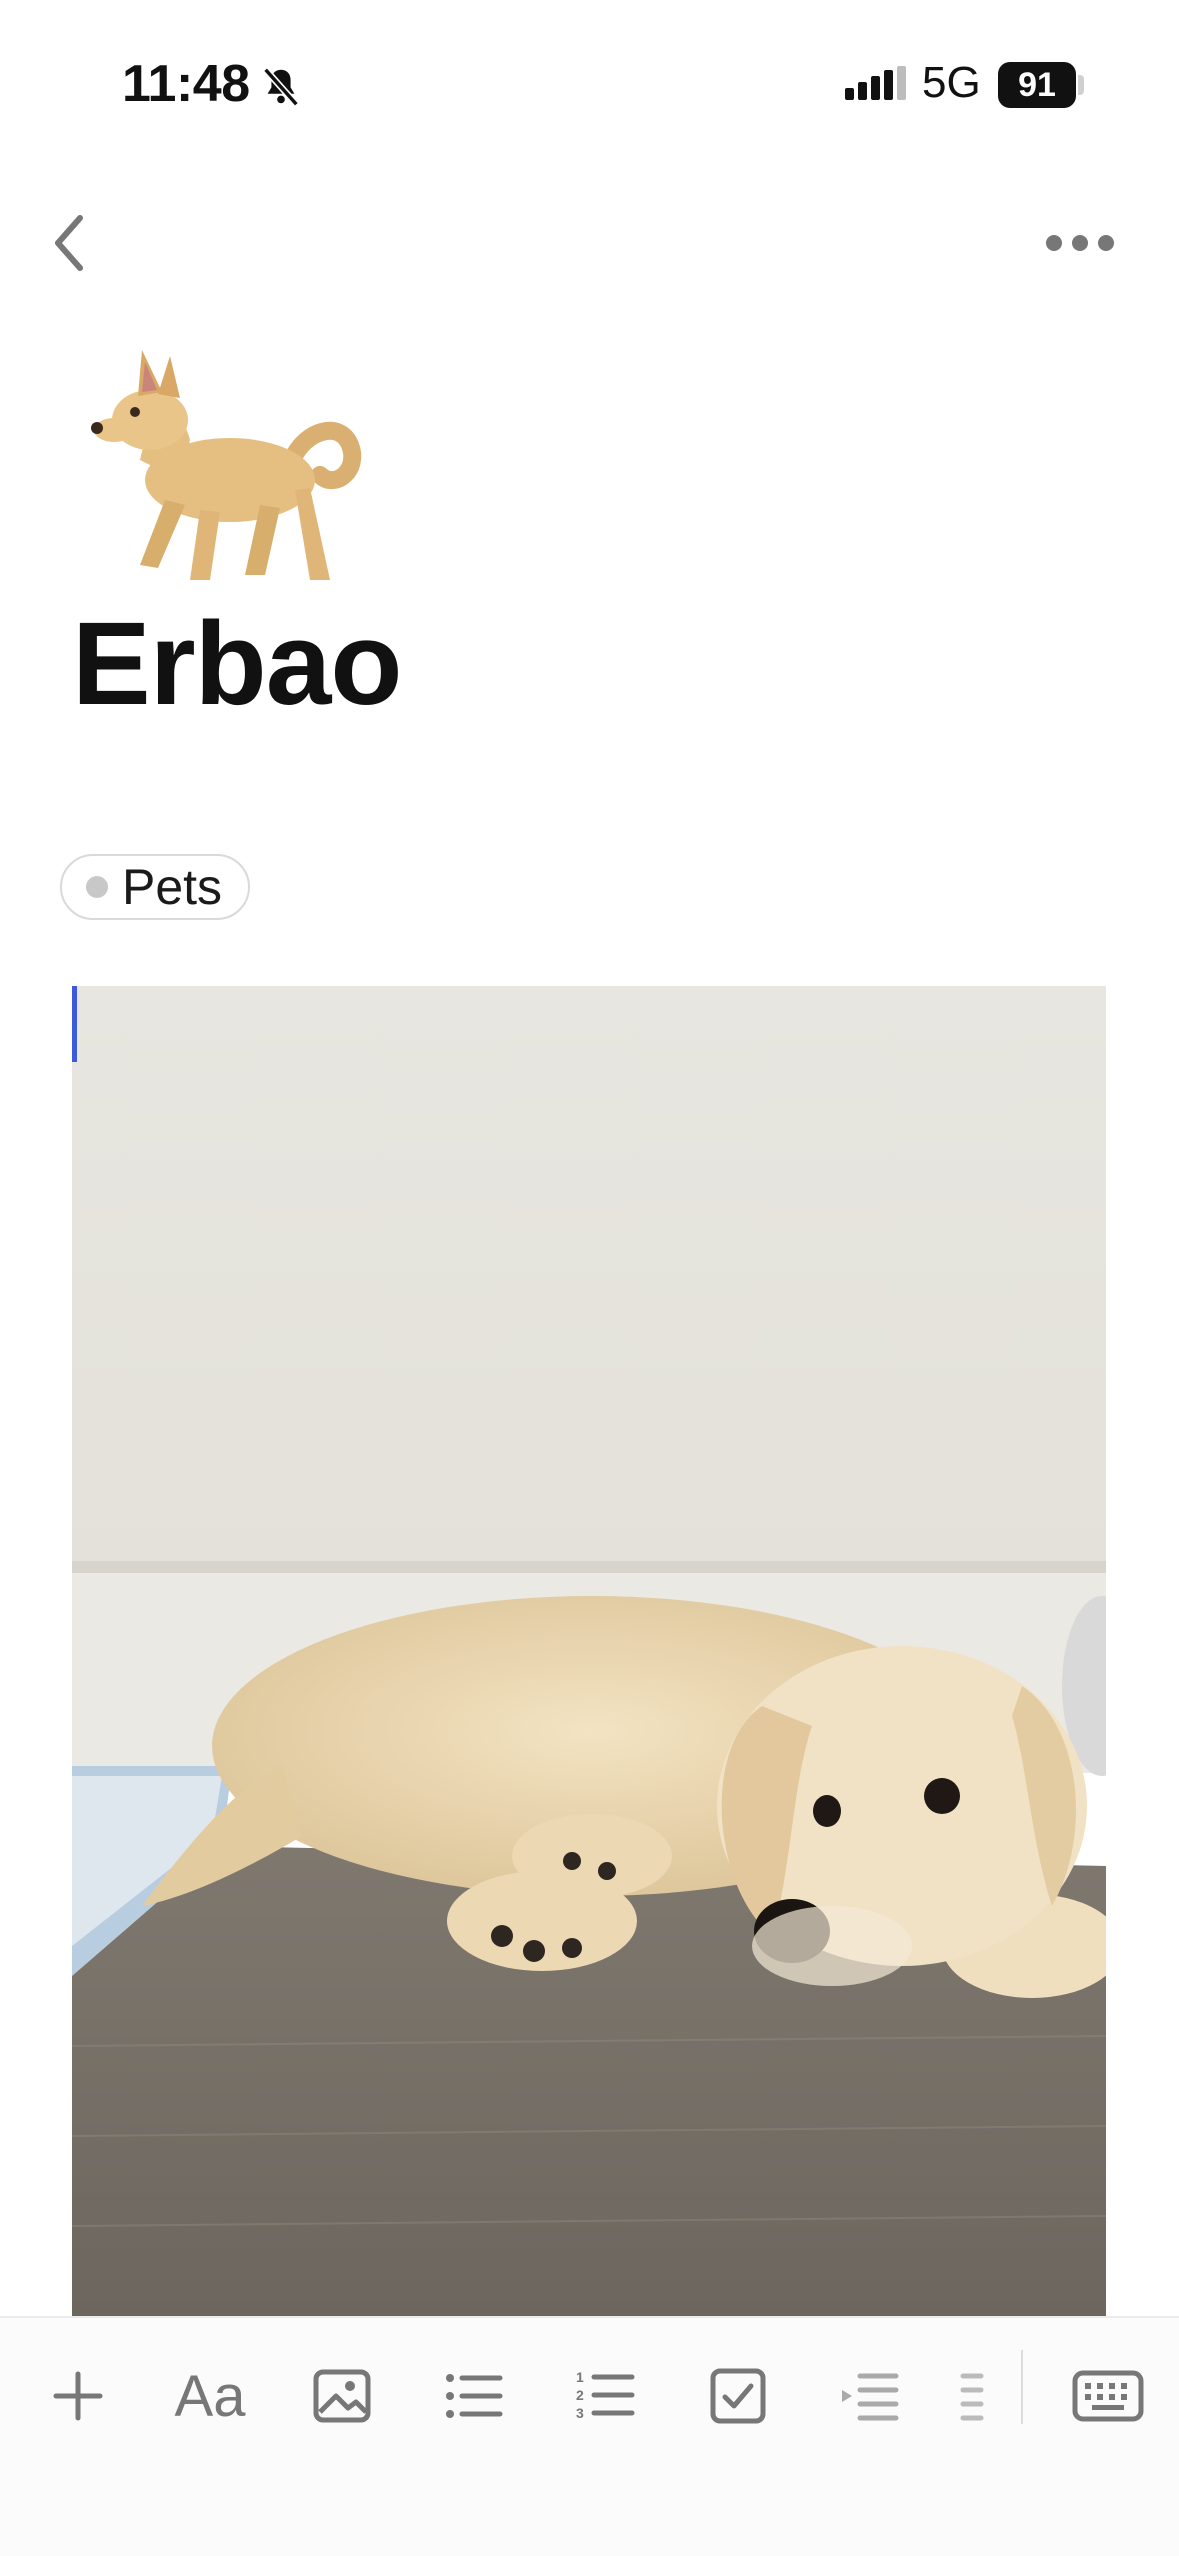  I want to click on network-label: 5G, so click(951, 82).